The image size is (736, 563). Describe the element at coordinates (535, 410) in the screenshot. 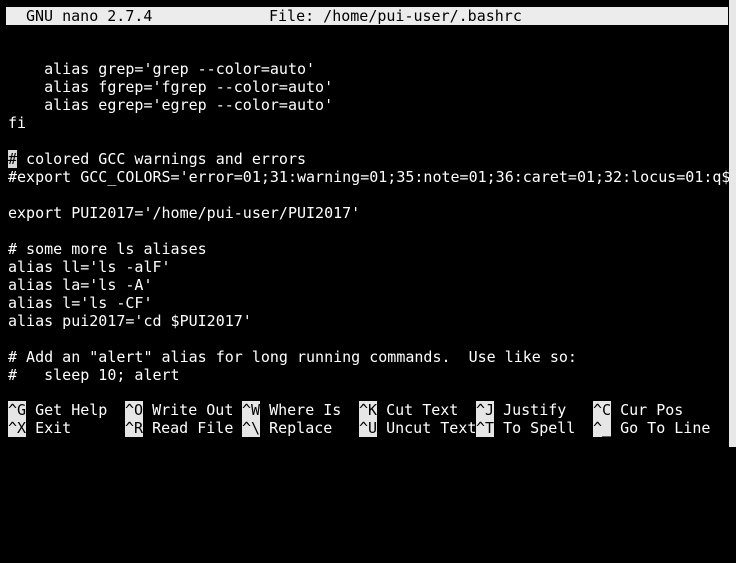

I see `shortcut-label: Justify` at that location.